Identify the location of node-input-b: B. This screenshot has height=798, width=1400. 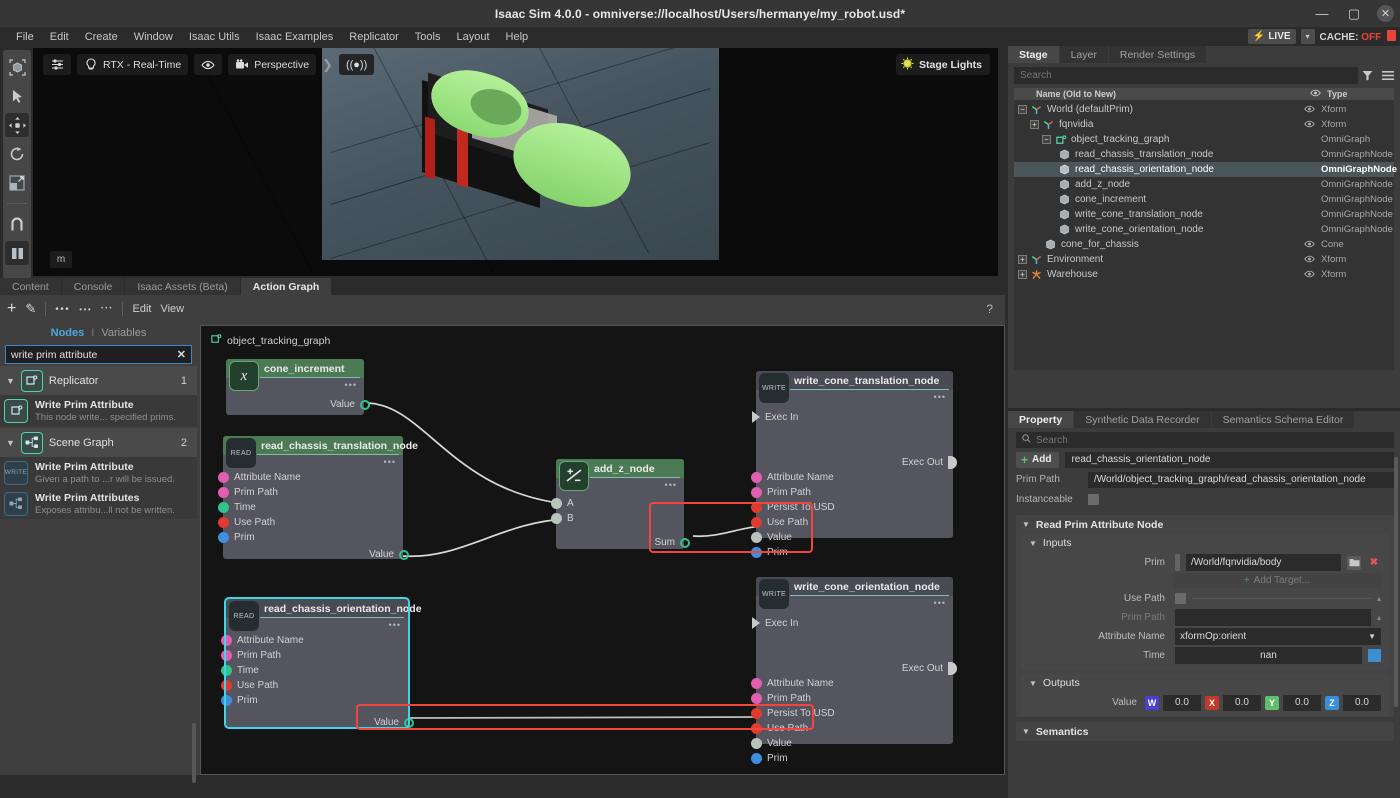
(562, 518).